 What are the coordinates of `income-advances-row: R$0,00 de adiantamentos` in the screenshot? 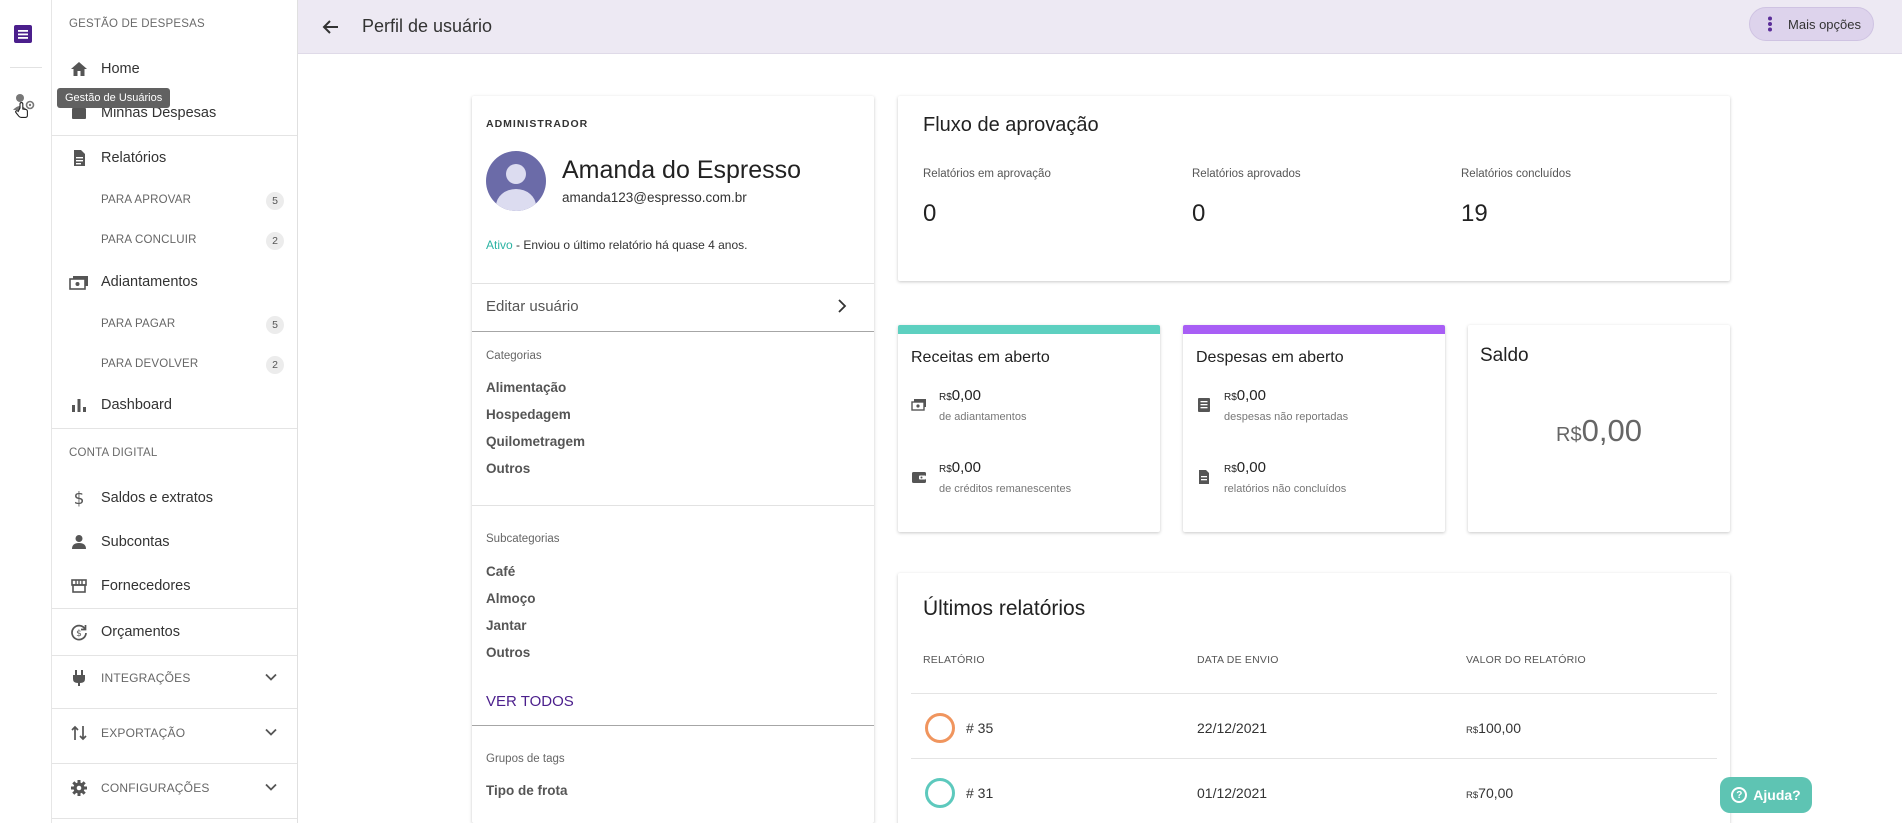 It's located at (1031, 407).